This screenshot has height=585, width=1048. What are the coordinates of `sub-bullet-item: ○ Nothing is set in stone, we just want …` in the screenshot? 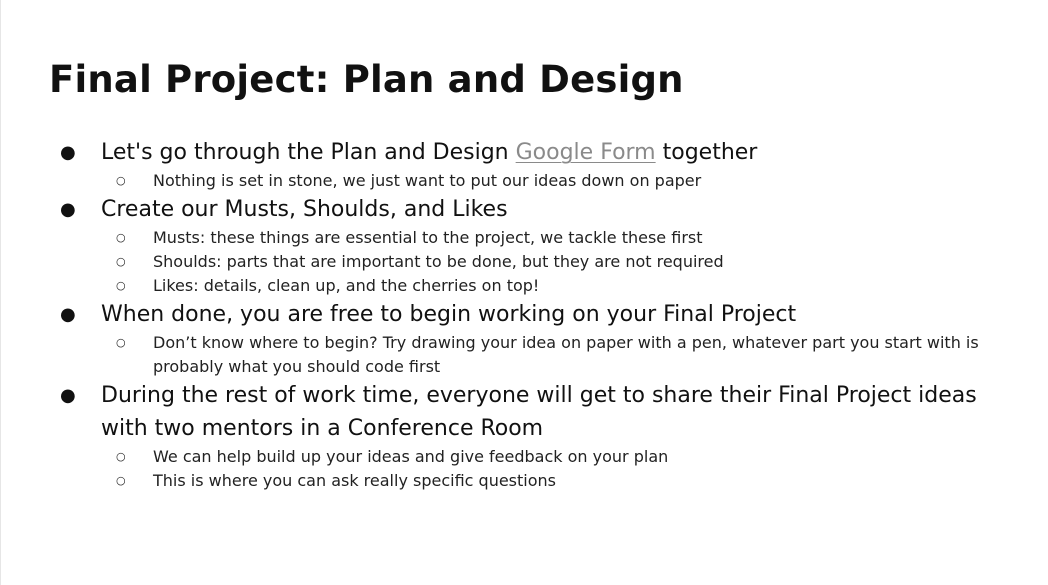 It's located at (497, 181).